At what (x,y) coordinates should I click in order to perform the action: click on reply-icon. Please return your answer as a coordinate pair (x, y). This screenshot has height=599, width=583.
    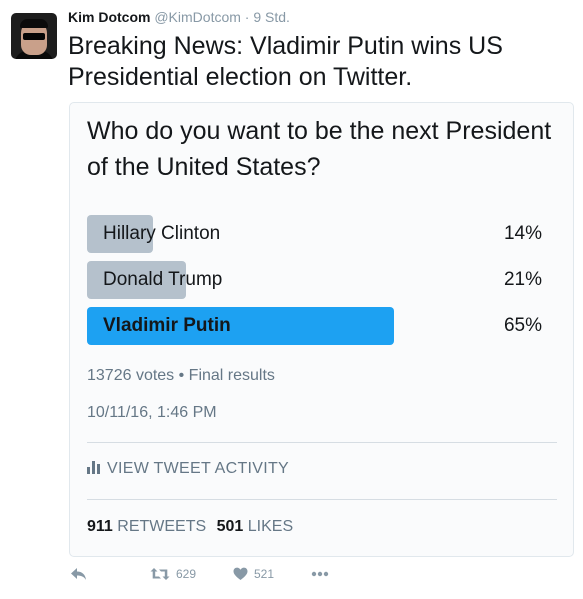
    Looking at the image, I should click on (78, 573).